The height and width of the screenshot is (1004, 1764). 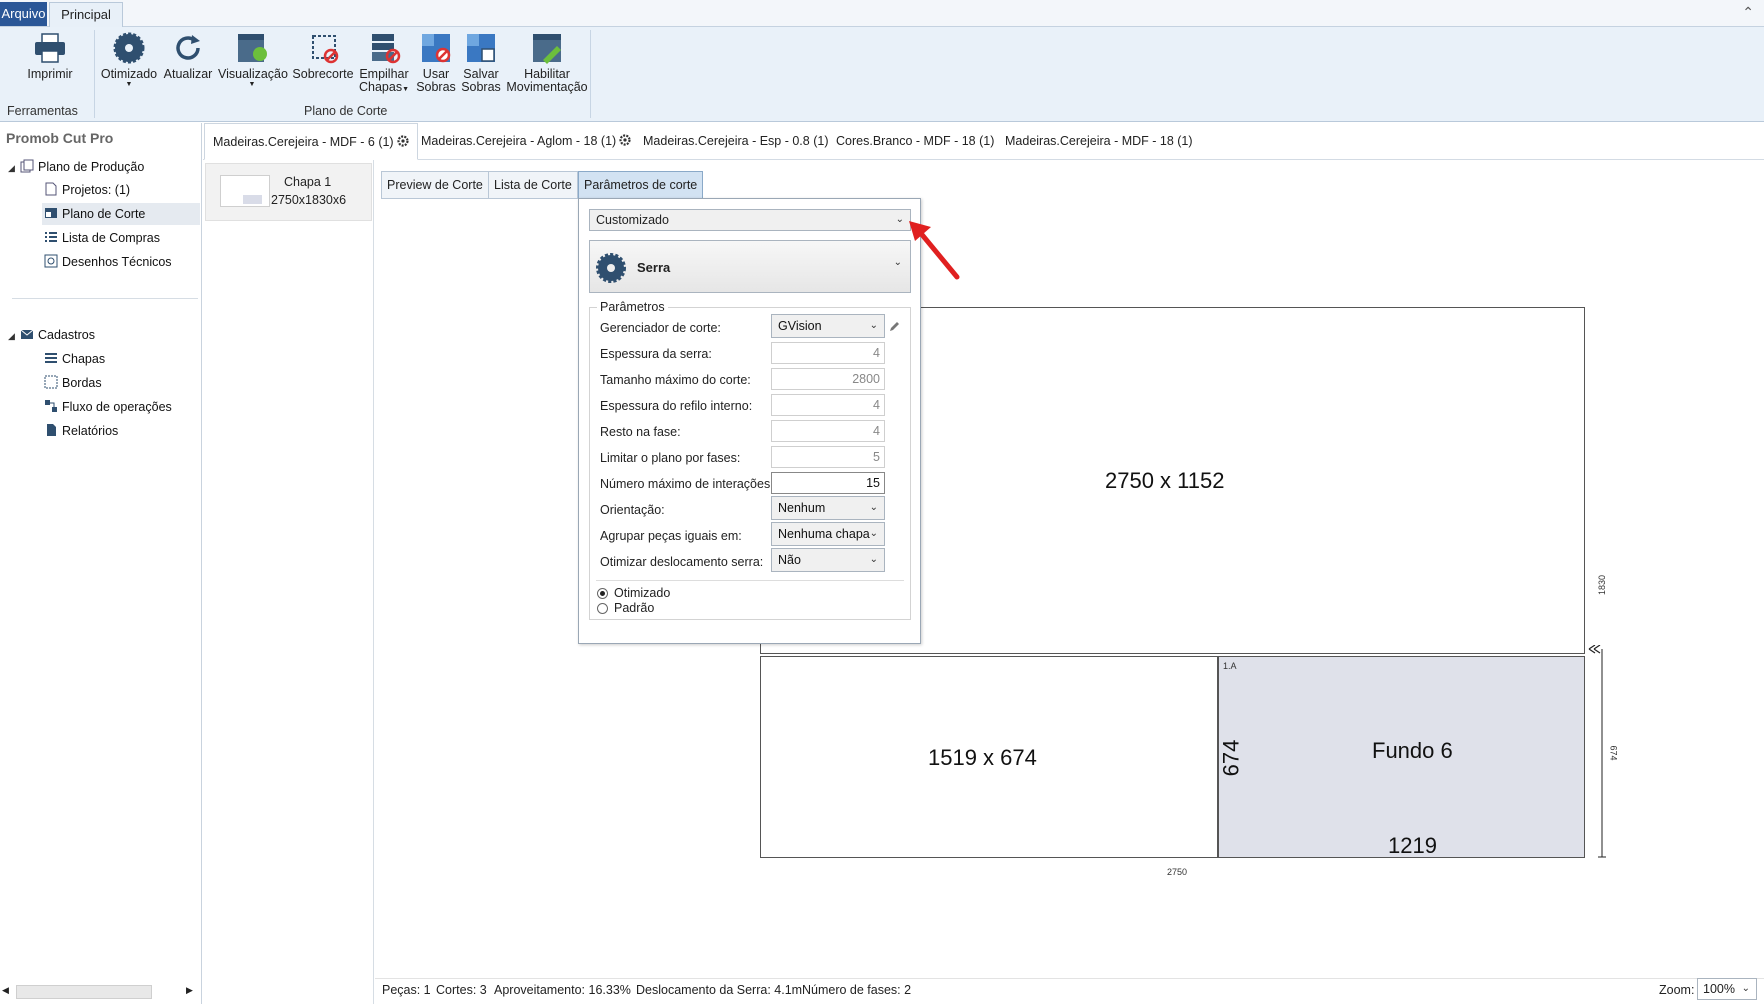 I want to click on preset-select: Customizado ⌄, so click(x=750, y=220).